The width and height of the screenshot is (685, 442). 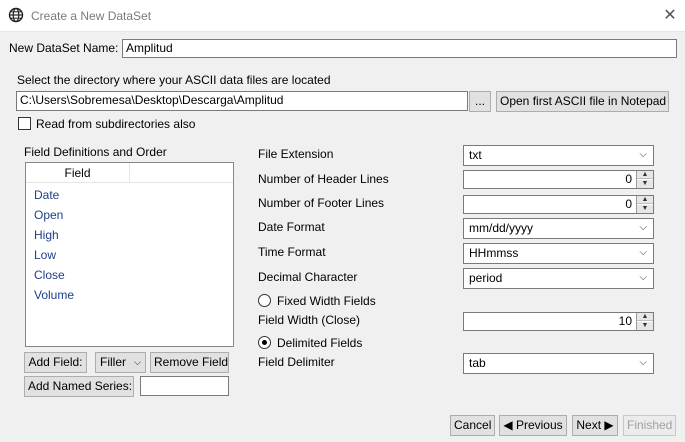 I want to click on decimal-character-value: period, so click(x=486, y=278).